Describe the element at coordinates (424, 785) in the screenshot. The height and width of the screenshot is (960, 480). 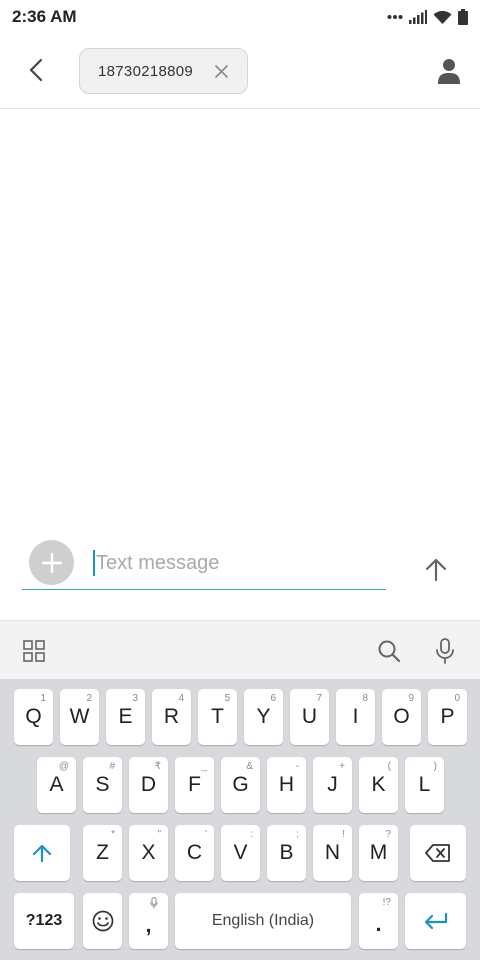
I see `key-l: L)` at that location.